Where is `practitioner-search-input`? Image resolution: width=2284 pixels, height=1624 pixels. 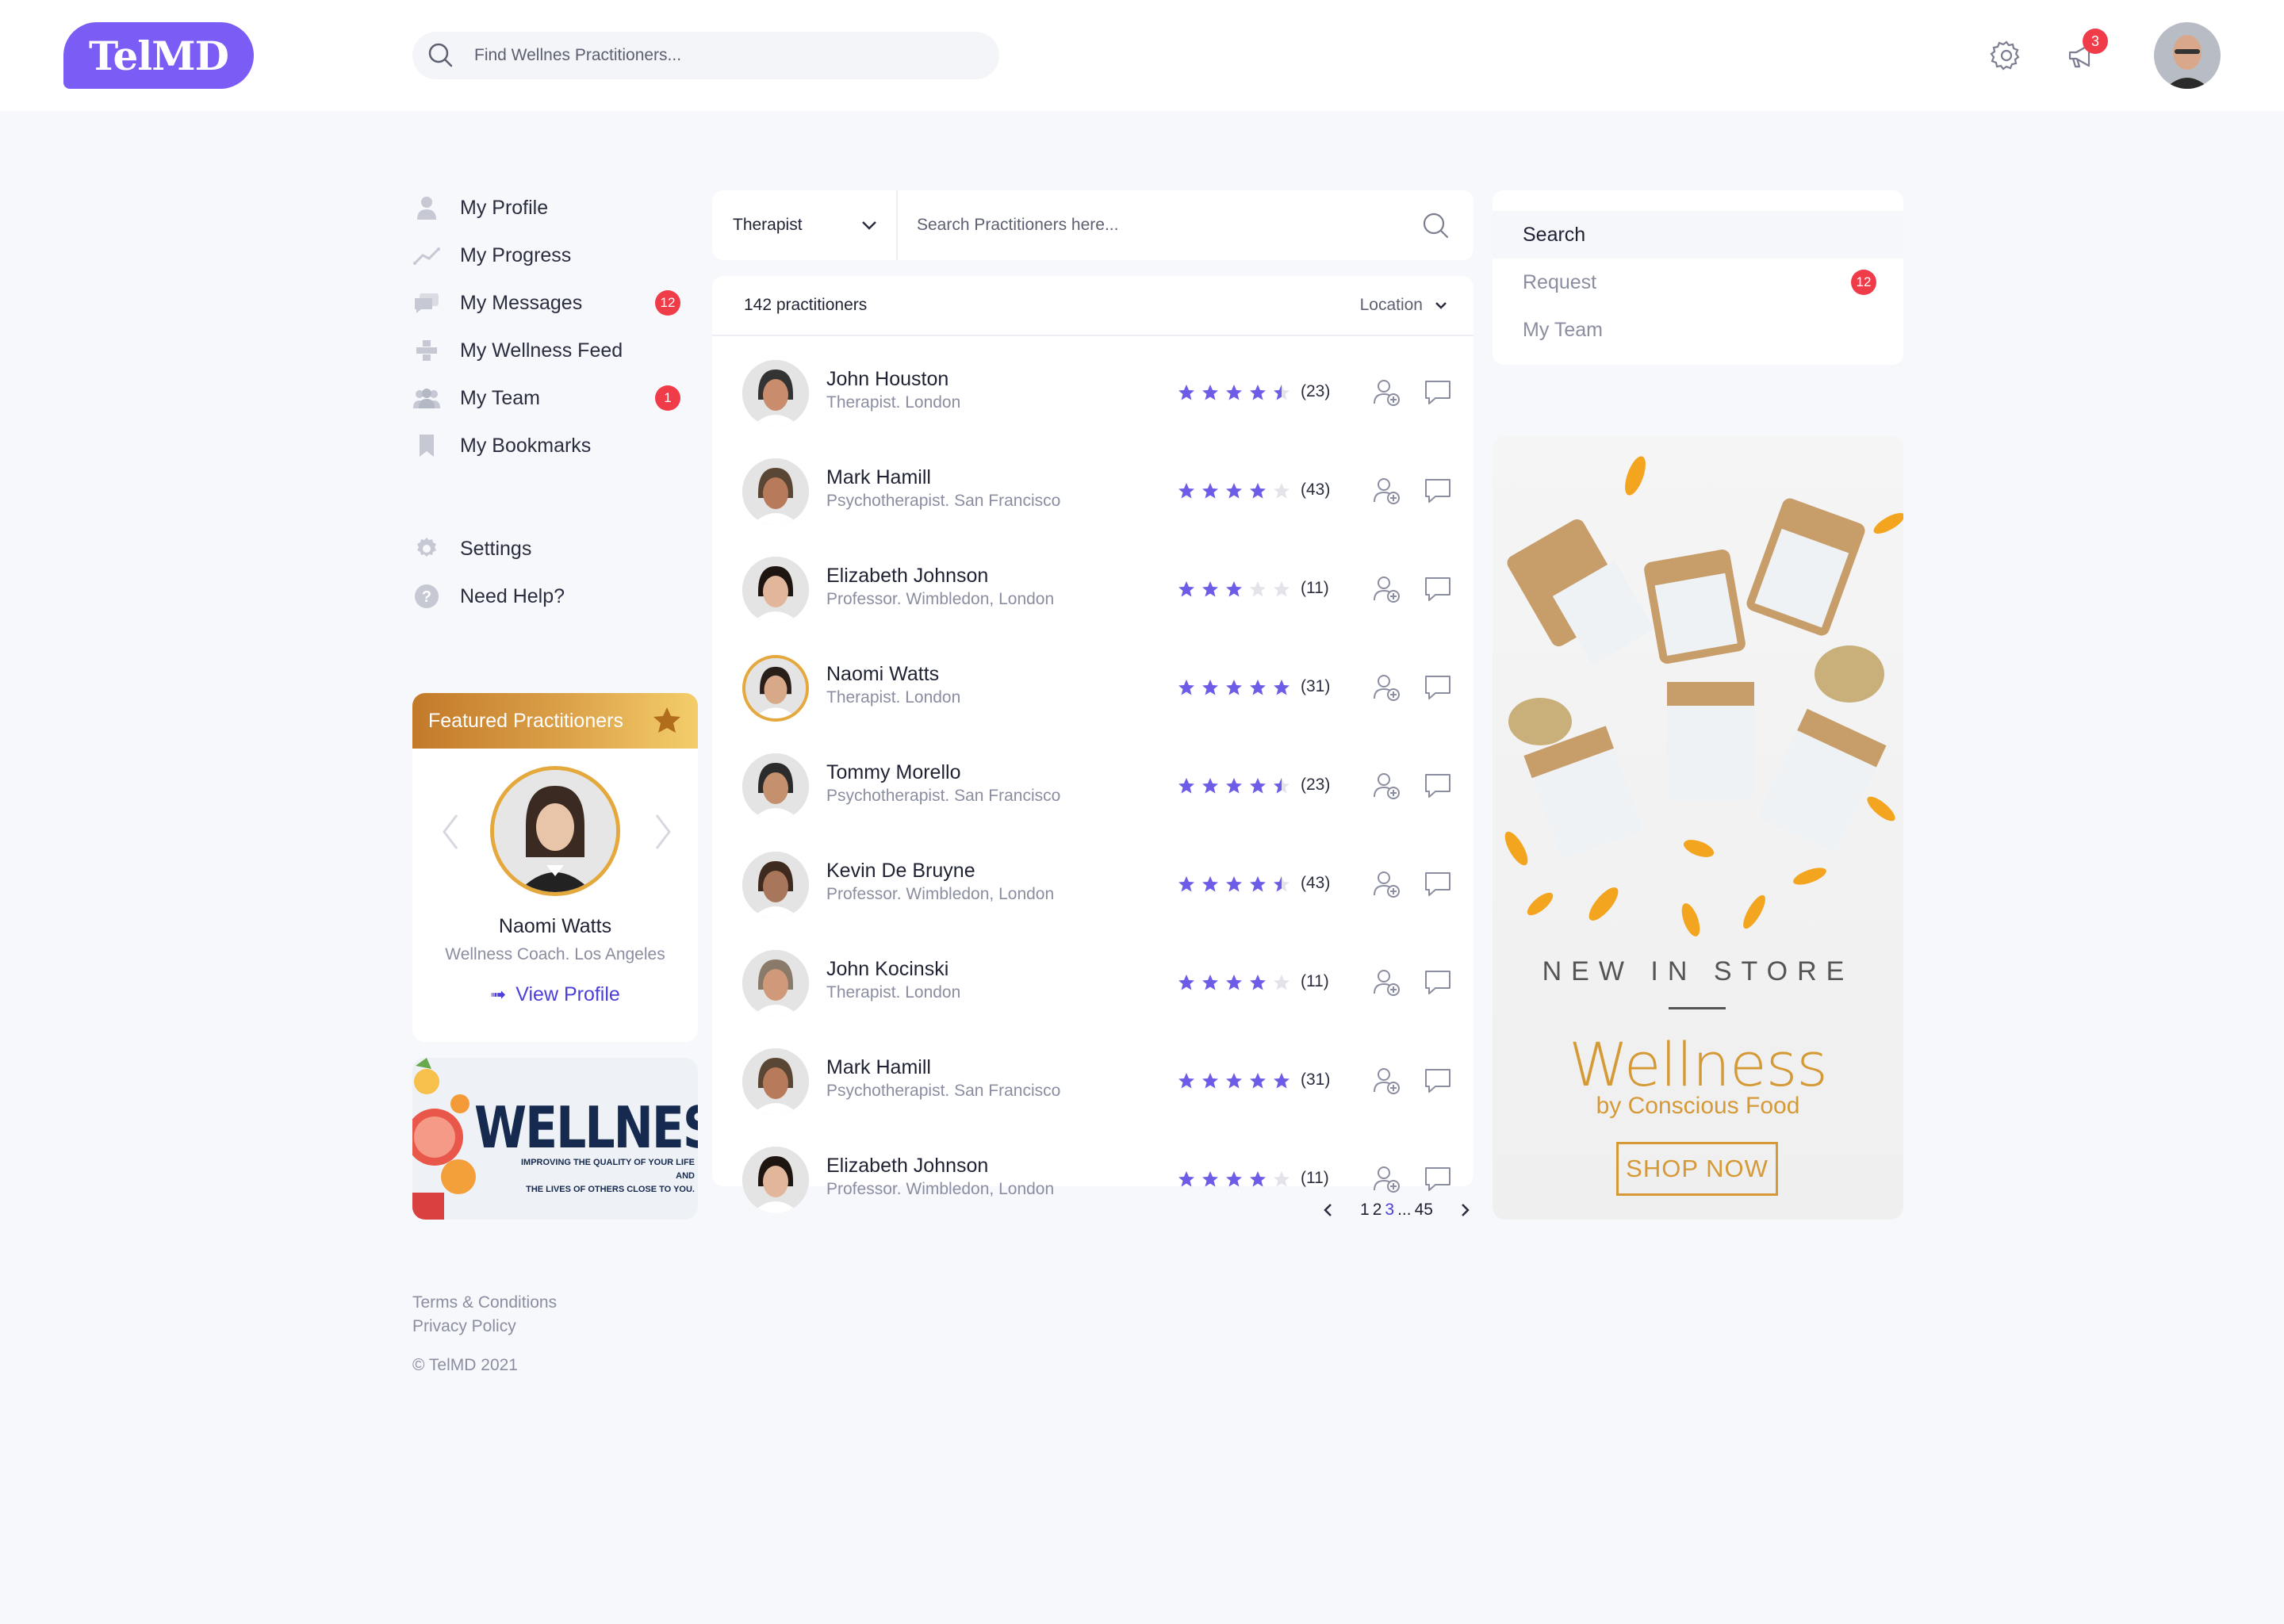 practitioner-search-input is located at coordinates (1159, 225).